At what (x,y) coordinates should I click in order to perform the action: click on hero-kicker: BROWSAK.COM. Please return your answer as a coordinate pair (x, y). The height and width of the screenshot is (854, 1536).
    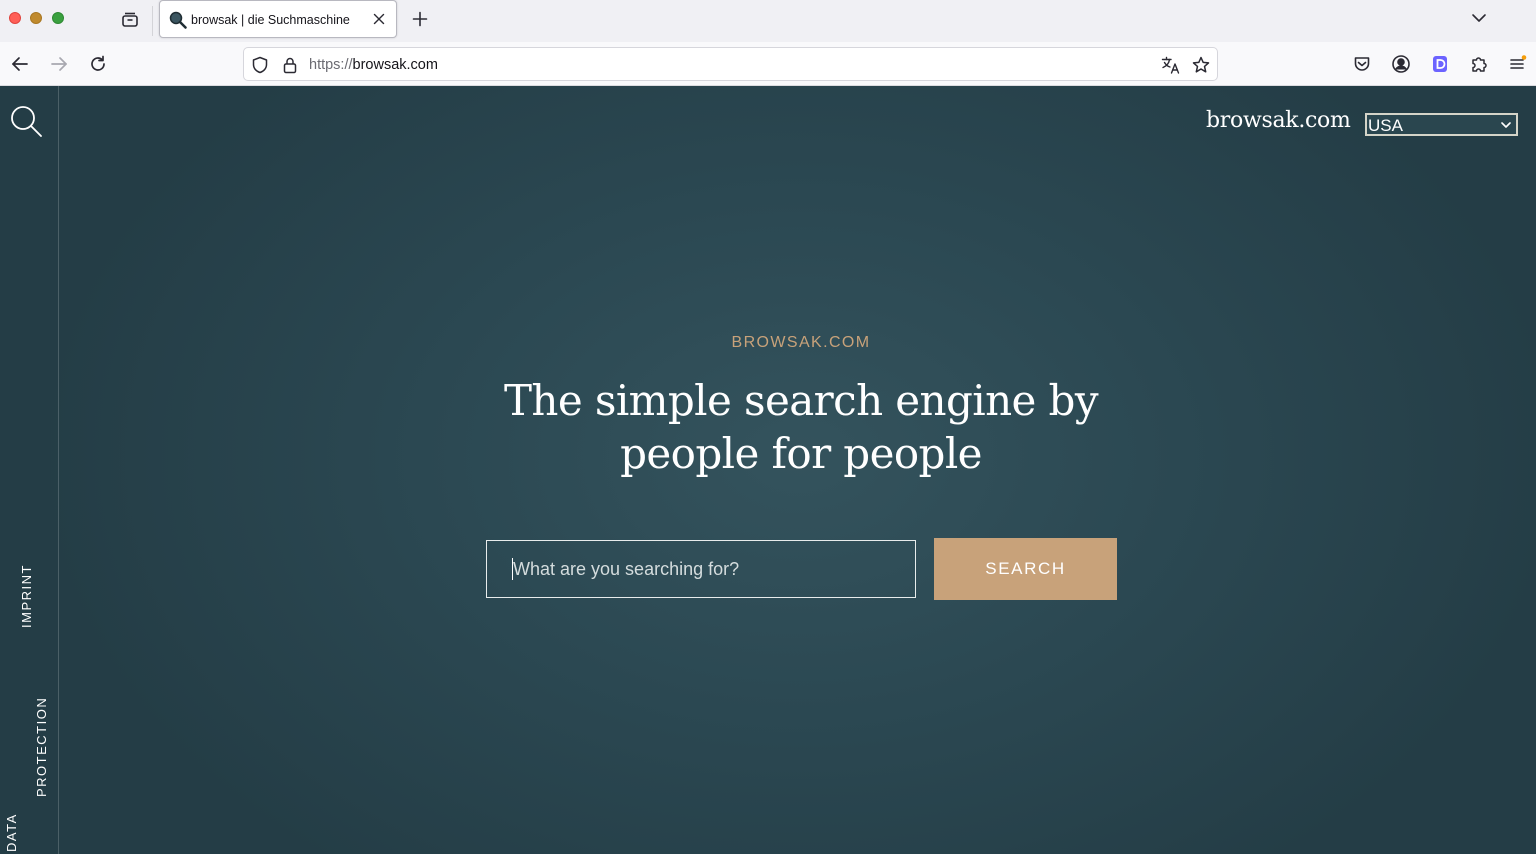
    Looking at the image, I should click on (801, 342).